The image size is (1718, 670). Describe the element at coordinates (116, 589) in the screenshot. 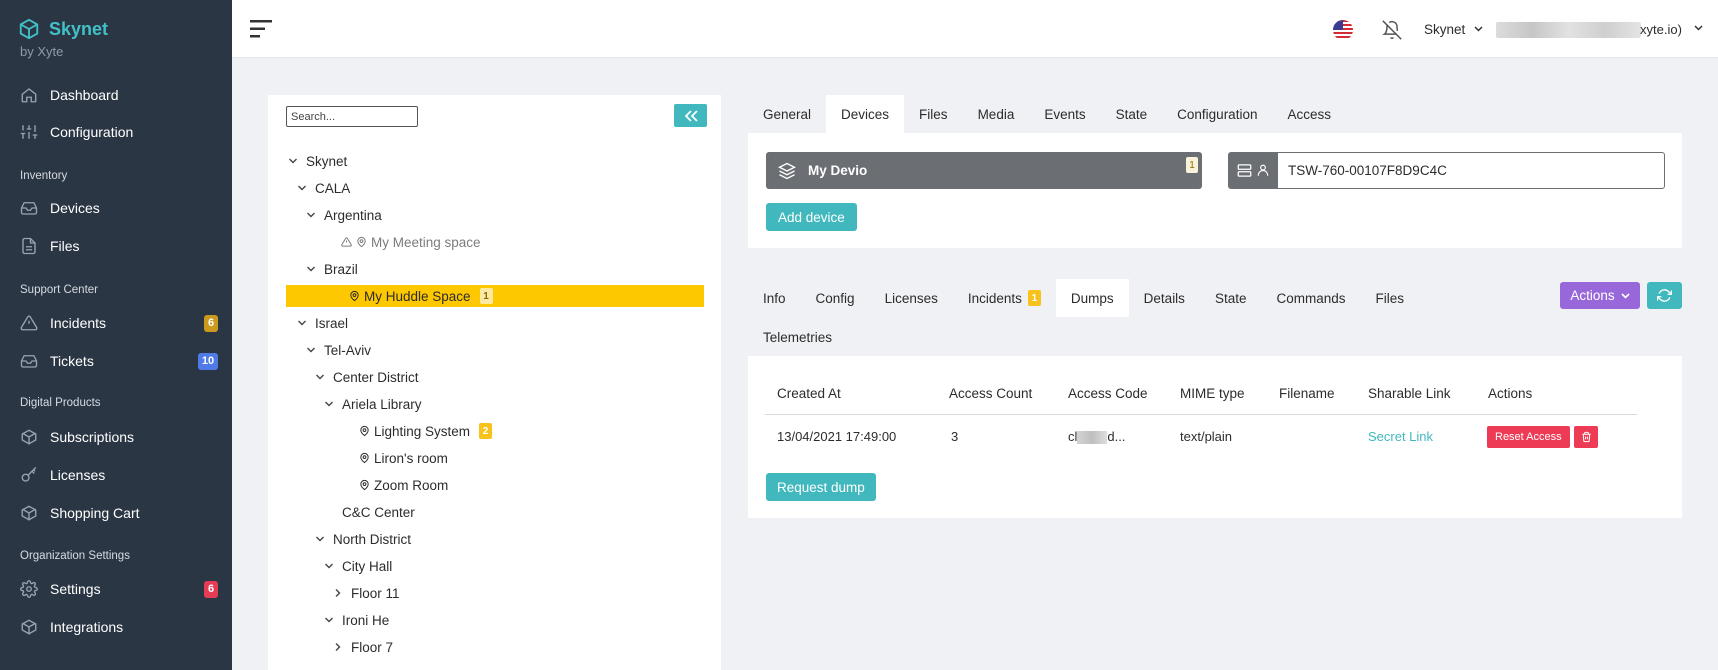

I see `sidebar-item-settings: Settings 6` at that location.